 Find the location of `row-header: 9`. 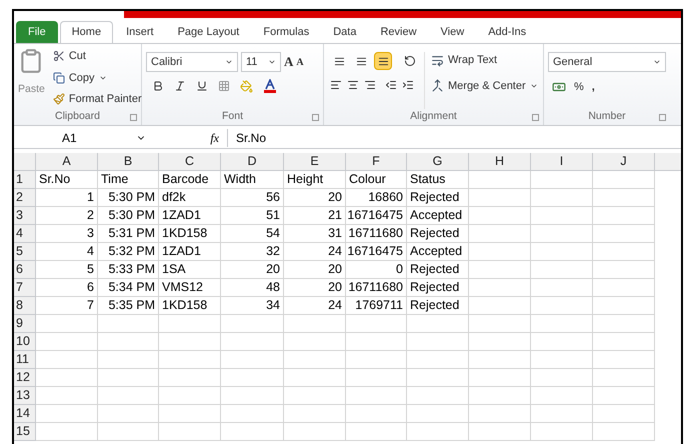

row-header: 9 is located at coordinates (25, 324).